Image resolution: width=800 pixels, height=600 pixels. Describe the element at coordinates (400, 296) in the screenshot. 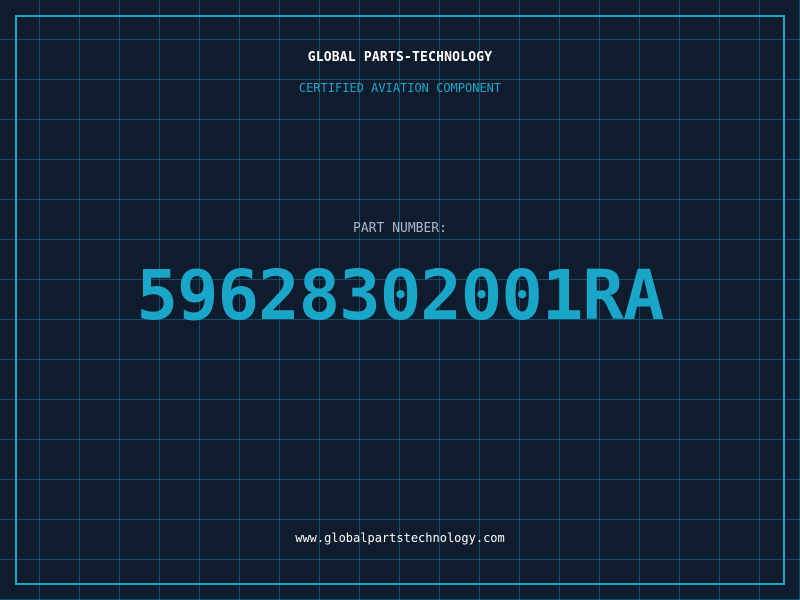

I see `part-number-value: 59628302001RA` at that location.